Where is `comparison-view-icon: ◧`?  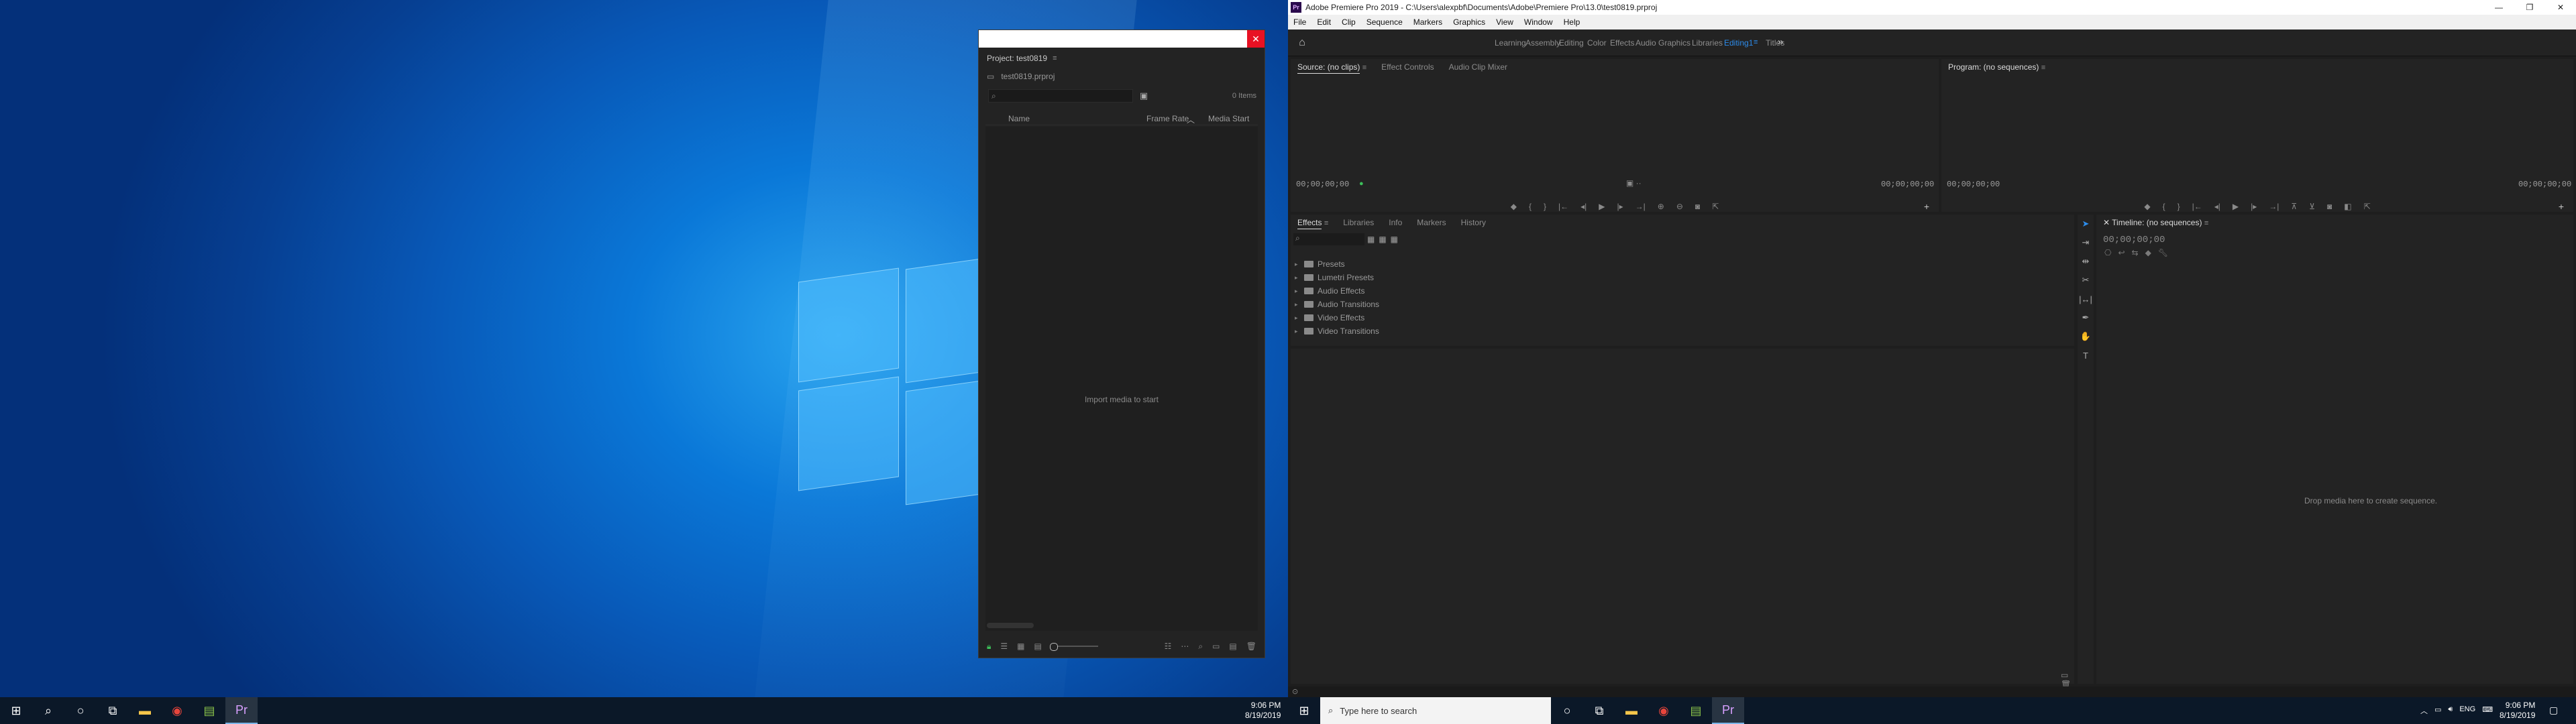 comparison-view-icon: ◧ is located at coordinates (2347, 206).